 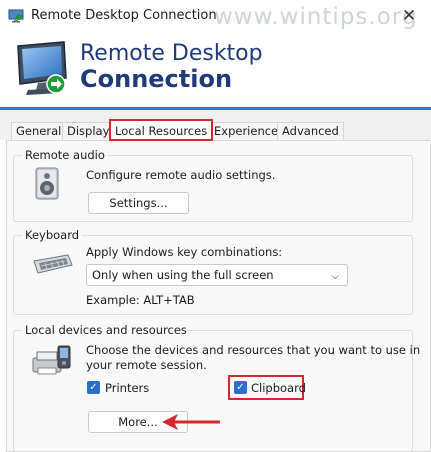 I want to click on tab-local-resources: Local Resources, so click(x=161, y=130).